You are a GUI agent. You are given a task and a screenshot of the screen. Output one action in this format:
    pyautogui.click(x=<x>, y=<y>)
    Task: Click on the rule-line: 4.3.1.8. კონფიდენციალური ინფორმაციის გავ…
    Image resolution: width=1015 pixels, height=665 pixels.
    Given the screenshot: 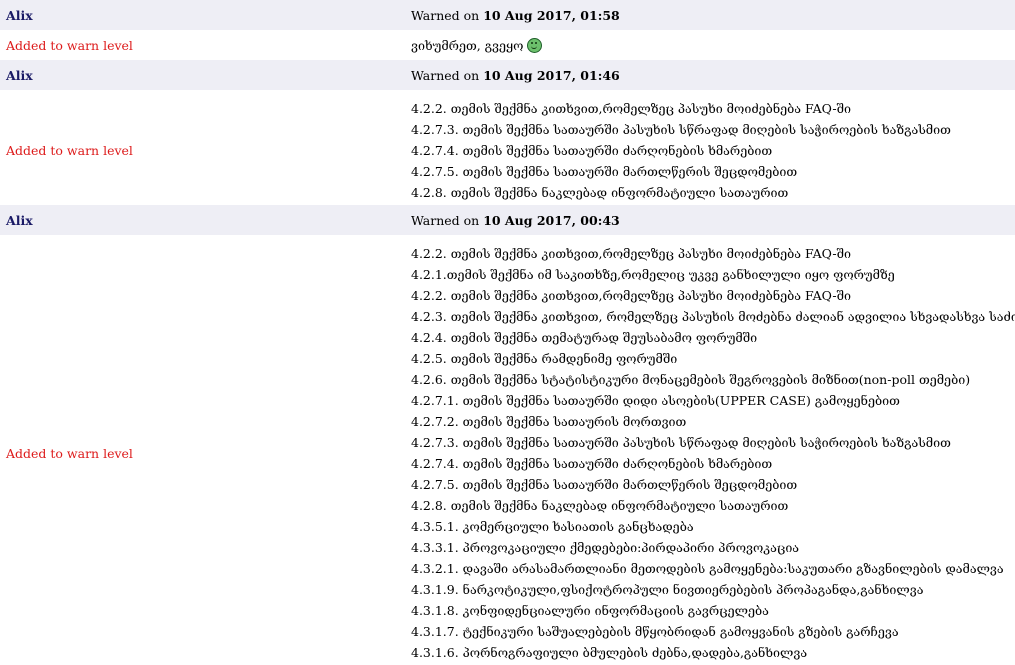 What is the action you would take?
    pyautogui.click(x=590, y=610)
    